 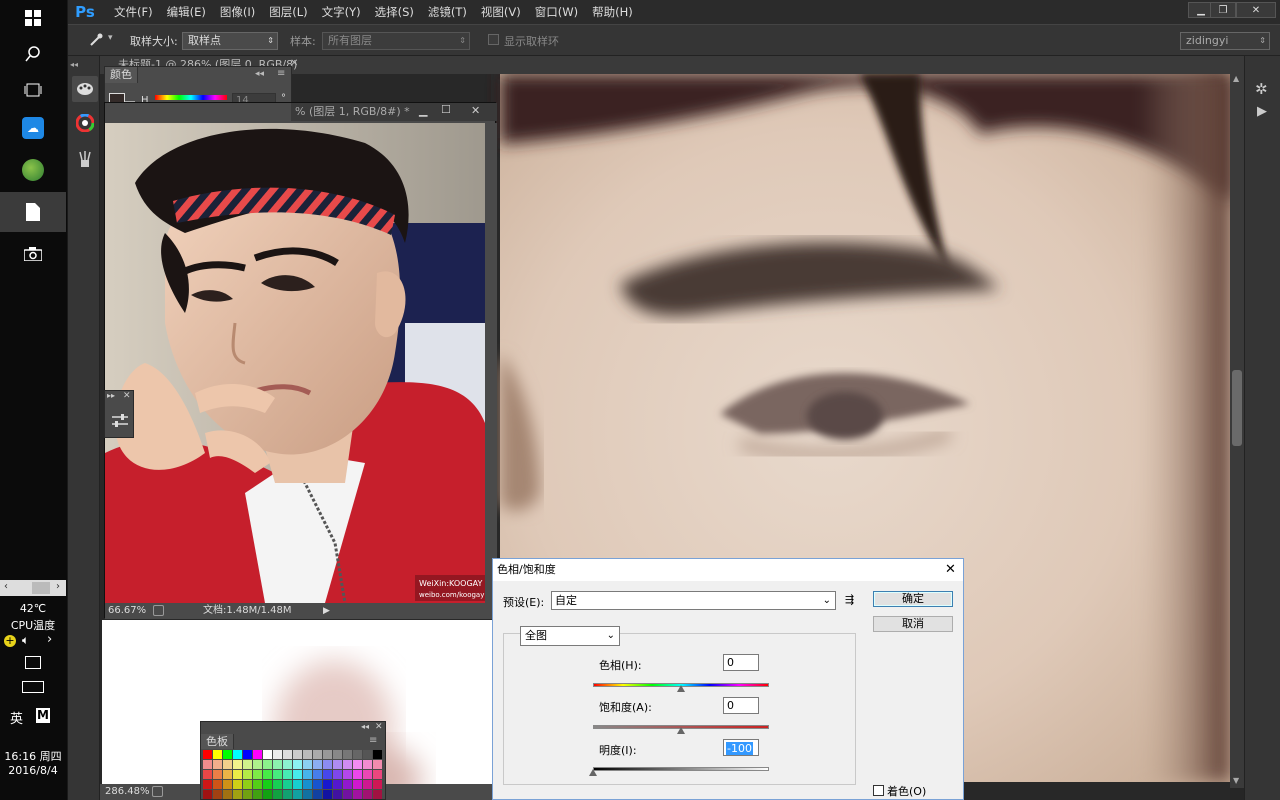 I want to click on hue-input: 0, so click(x=741, y=662).